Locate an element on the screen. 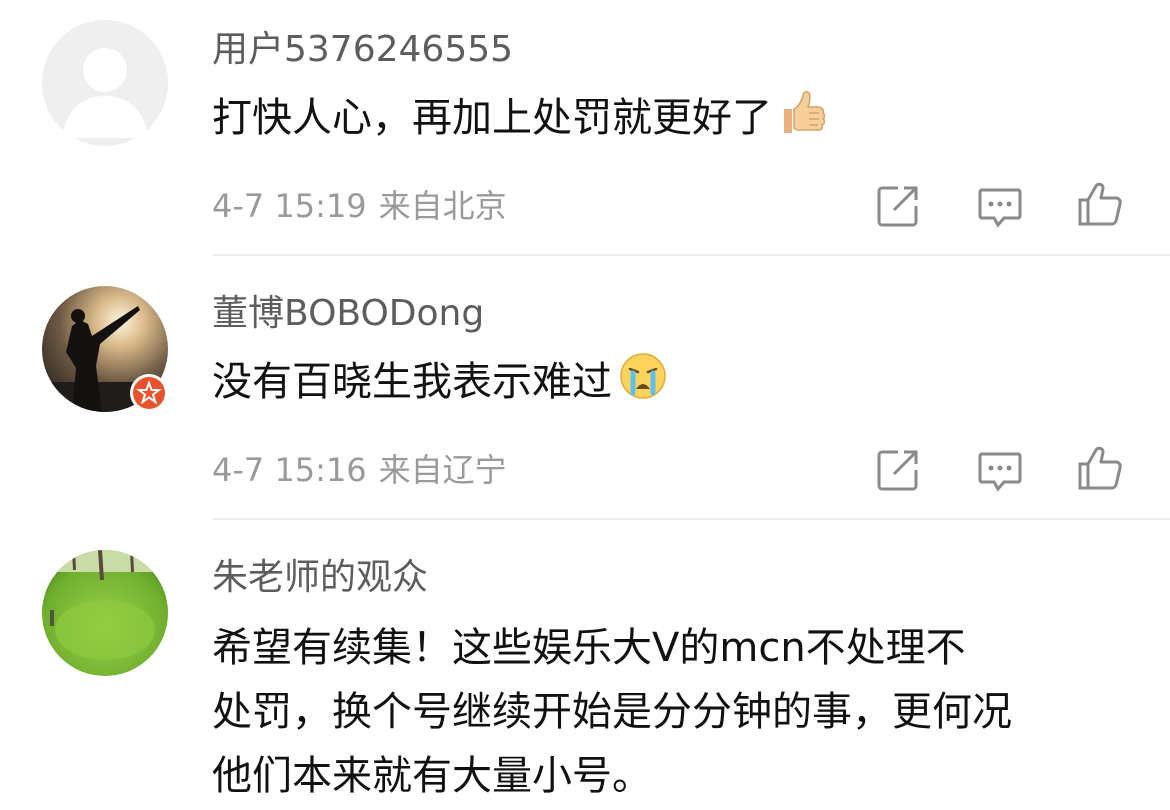  comment-meta: 4-7 15:19 来自北京 is located at coordinates (359, 206).